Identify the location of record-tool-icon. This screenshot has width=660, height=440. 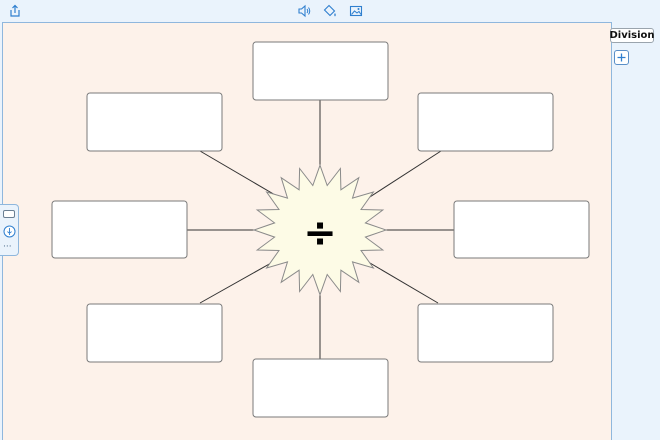
(9, 231).